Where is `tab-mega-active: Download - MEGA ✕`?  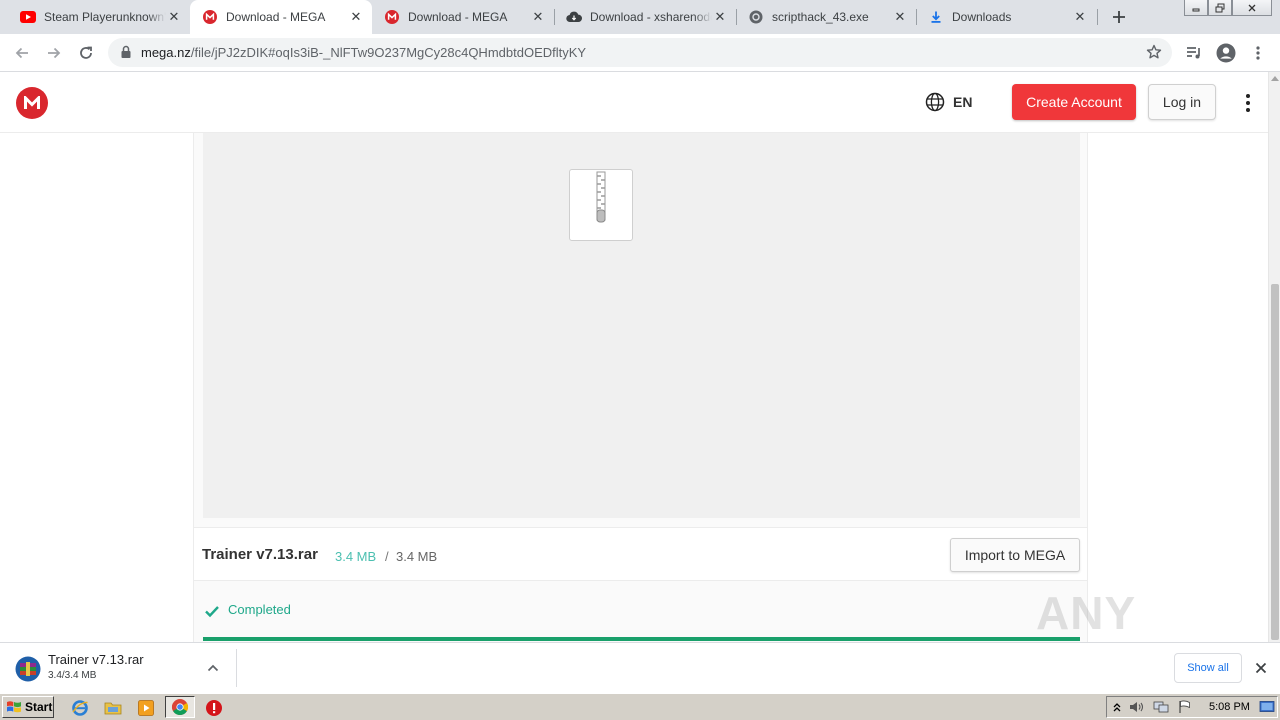
tab-mega-active: Download - MEGA ✕ is located at coordinates (281, 17).